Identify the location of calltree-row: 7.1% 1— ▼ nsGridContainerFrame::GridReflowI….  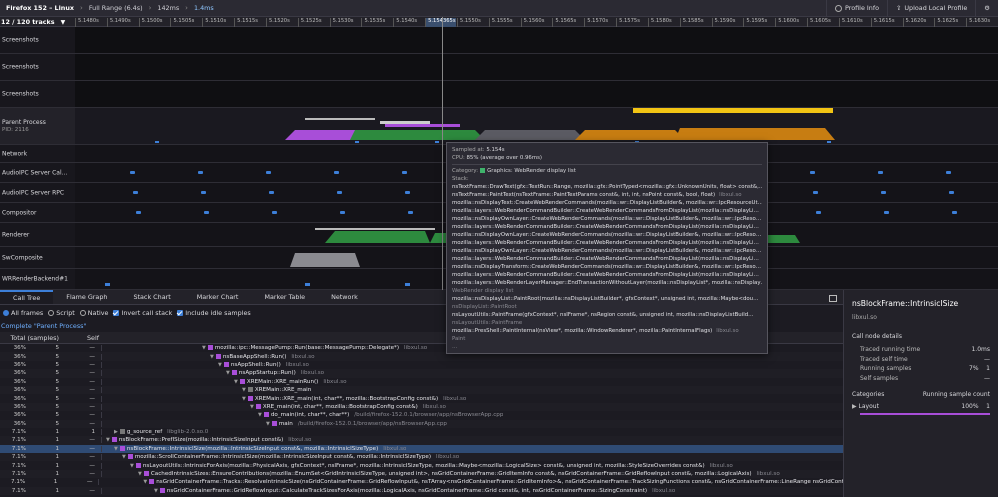
(421, 491).